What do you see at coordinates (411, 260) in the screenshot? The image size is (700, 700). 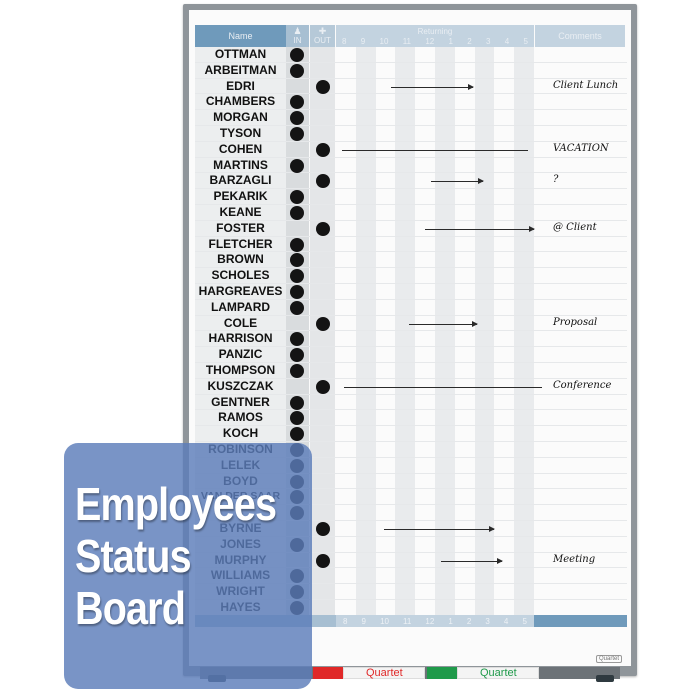 I see `employee-row: BROWN` at bounding box center [411, 260].